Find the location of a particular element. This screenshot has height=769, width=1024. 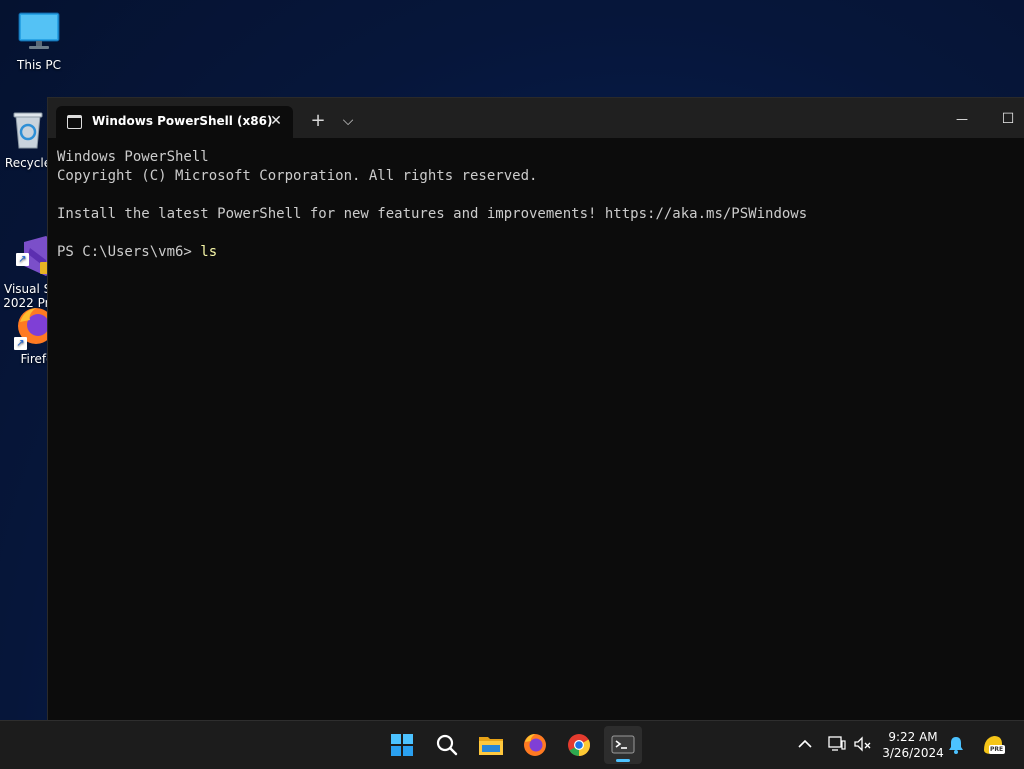

terminal-tab-icon is located at coordinates (74, 122).